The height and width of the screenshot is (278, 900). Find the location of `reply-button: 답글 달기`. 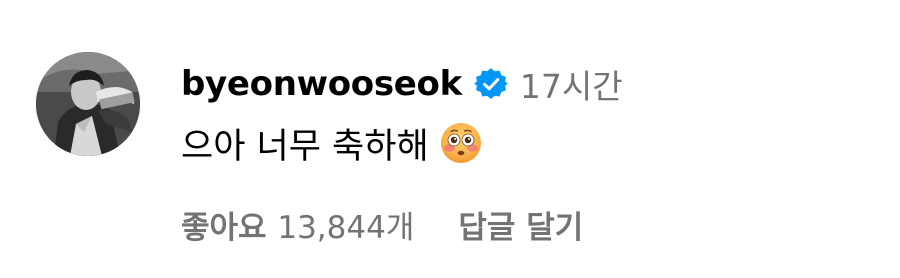

reply-button: 답글 달기 is located at coordinates (520, 224).